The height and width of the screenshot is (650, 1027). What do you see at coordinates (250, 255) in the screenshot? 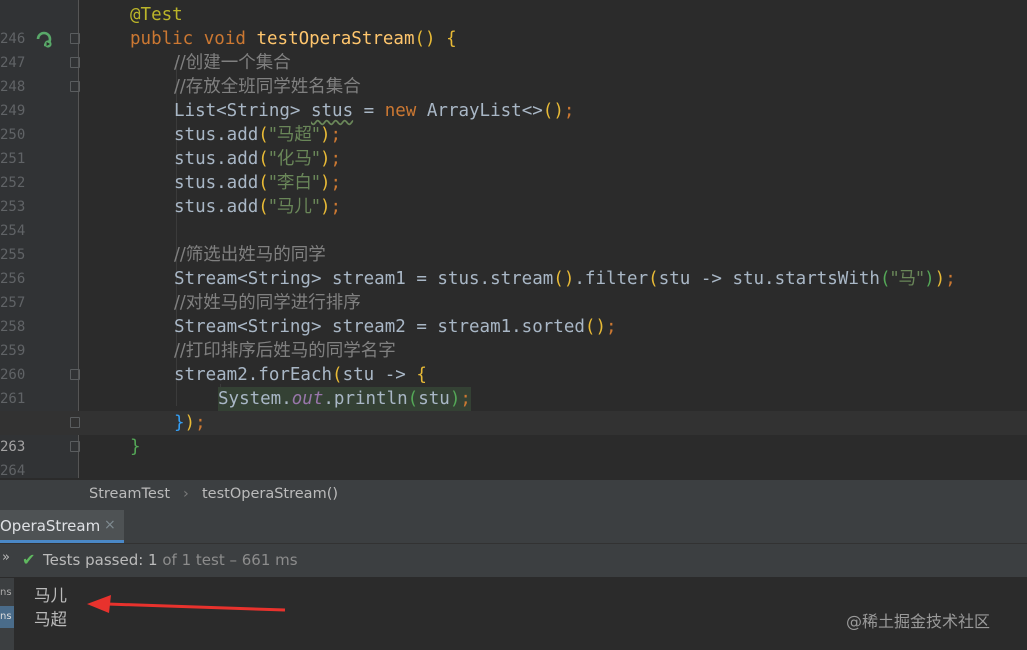
I see `comment: //筛选出姓马的同学` at bounding box center [250, 255].